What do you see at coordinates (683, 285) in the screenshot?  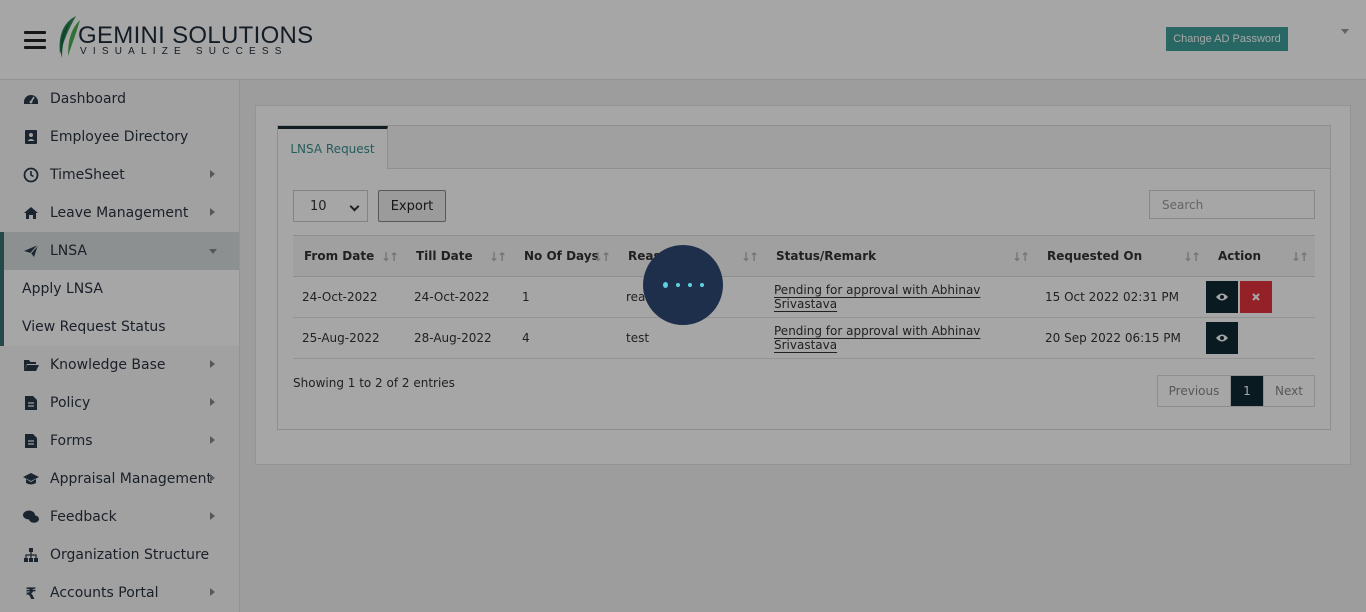 I see `loading-spinner-icon` at bounding box center [683, 285].